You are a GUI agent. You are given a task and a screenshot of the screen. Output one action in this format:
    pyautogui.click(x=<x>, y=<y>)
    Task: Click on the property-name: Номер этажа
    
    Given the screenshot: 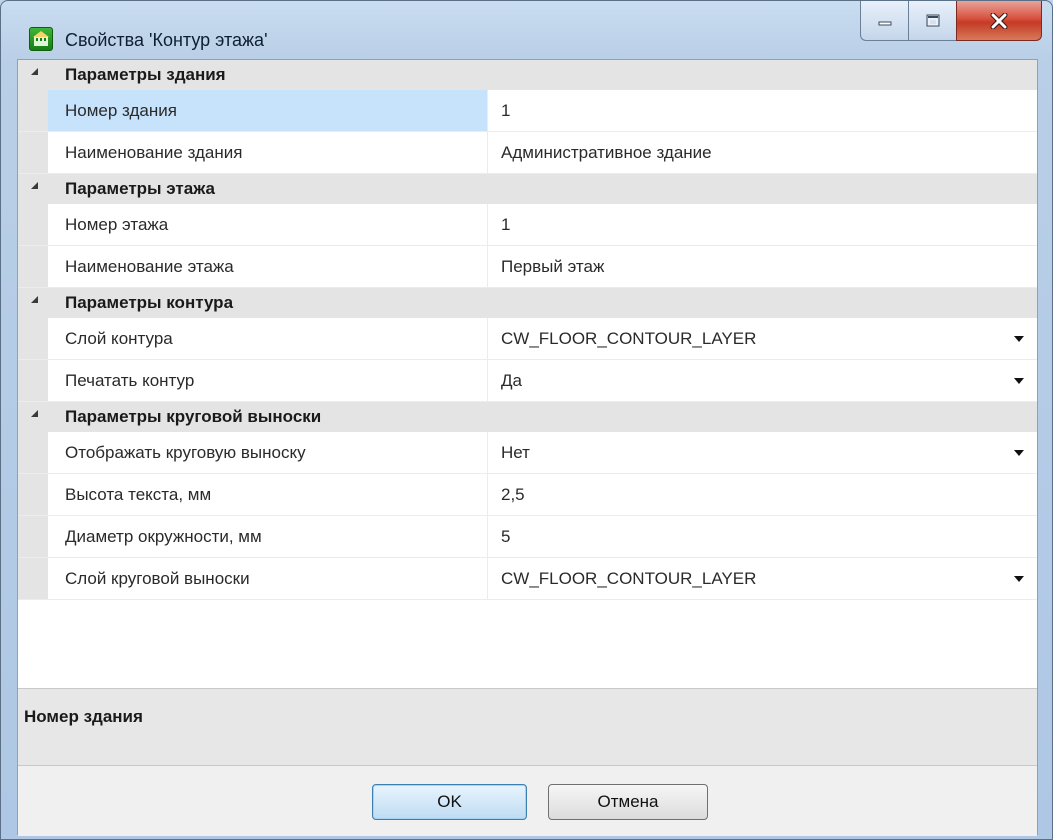 What is the action you would take?
    pyautogui.click(x=268, y=224)
    